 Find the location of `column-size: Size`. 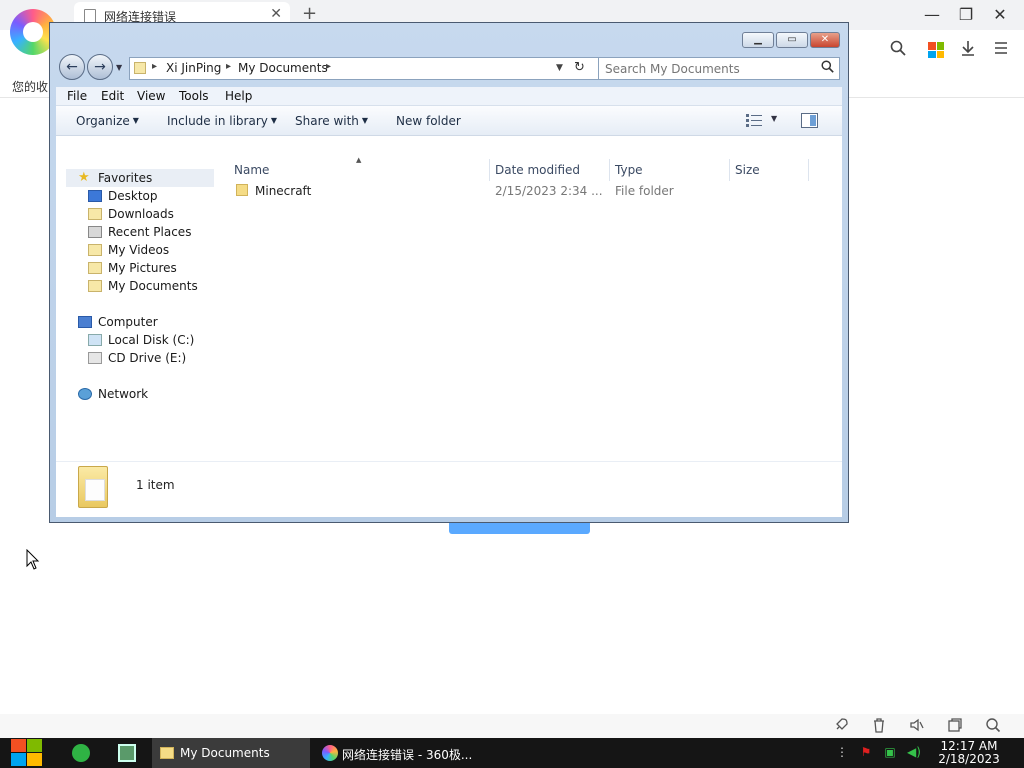

column-size: Size is located at coordinates (747, 170).